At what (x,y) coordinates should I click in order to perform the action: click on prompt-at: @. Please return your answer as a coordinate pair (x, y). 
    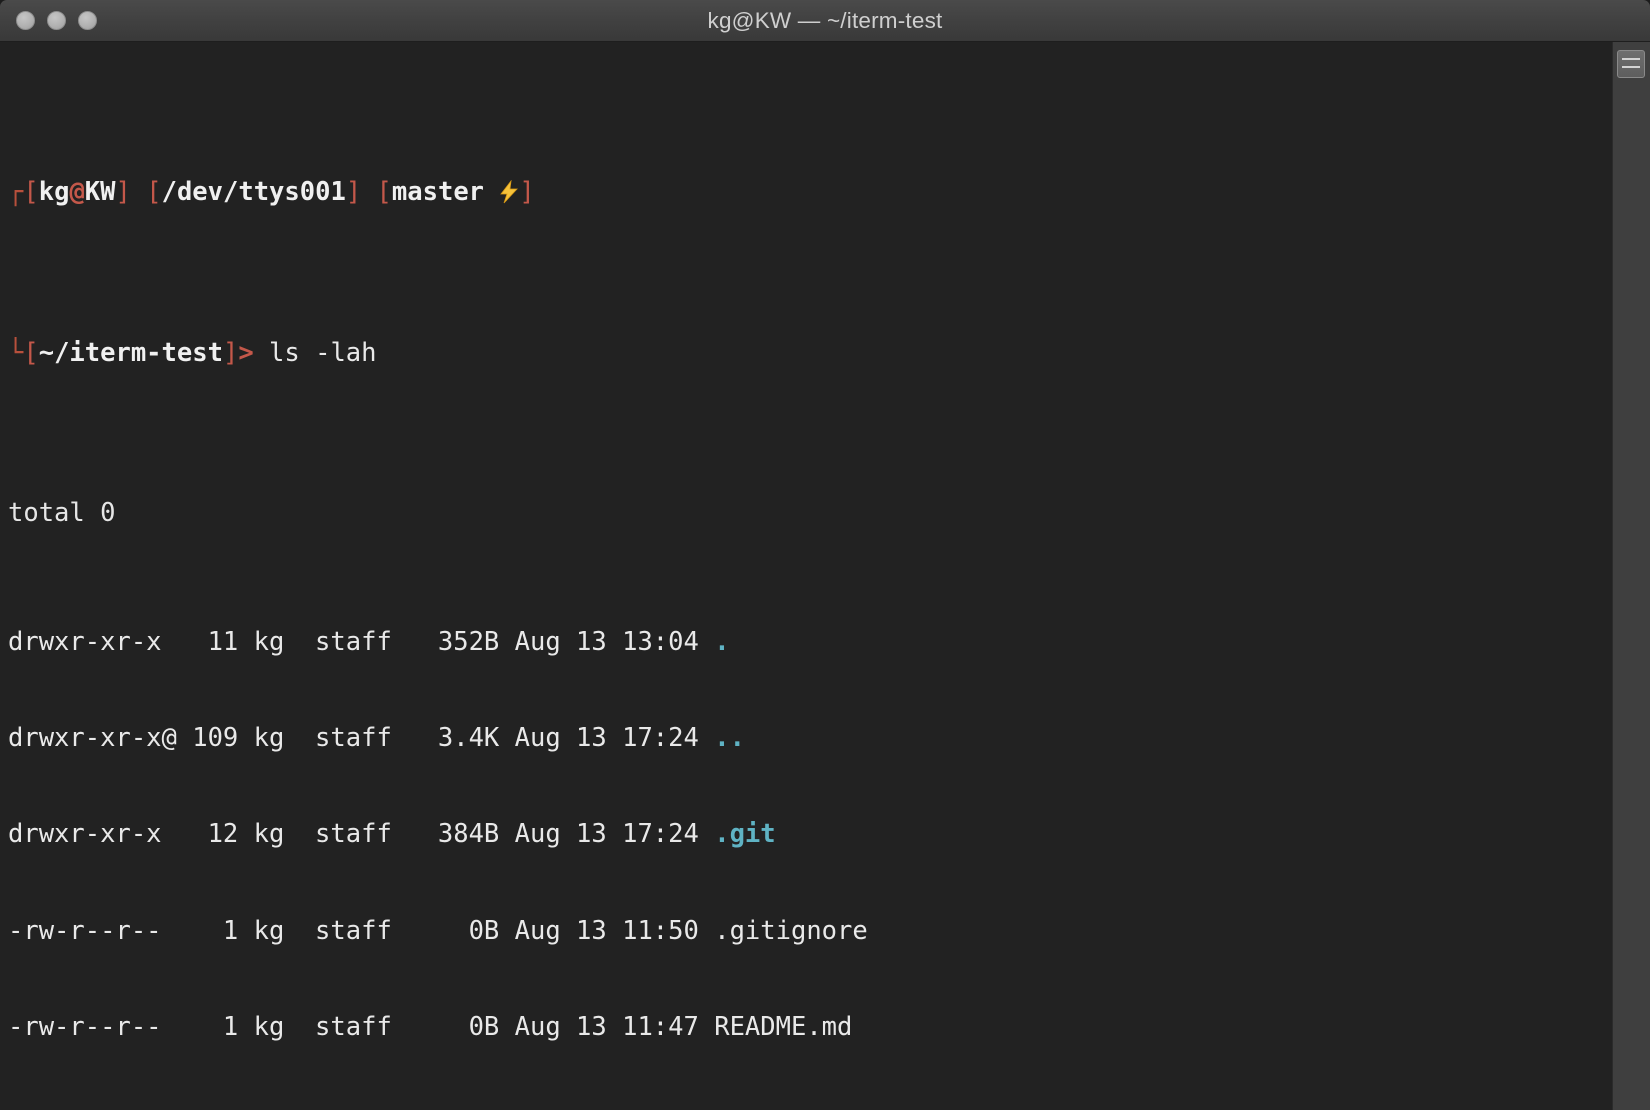
    Looking at the image, I should click on (77, 192).